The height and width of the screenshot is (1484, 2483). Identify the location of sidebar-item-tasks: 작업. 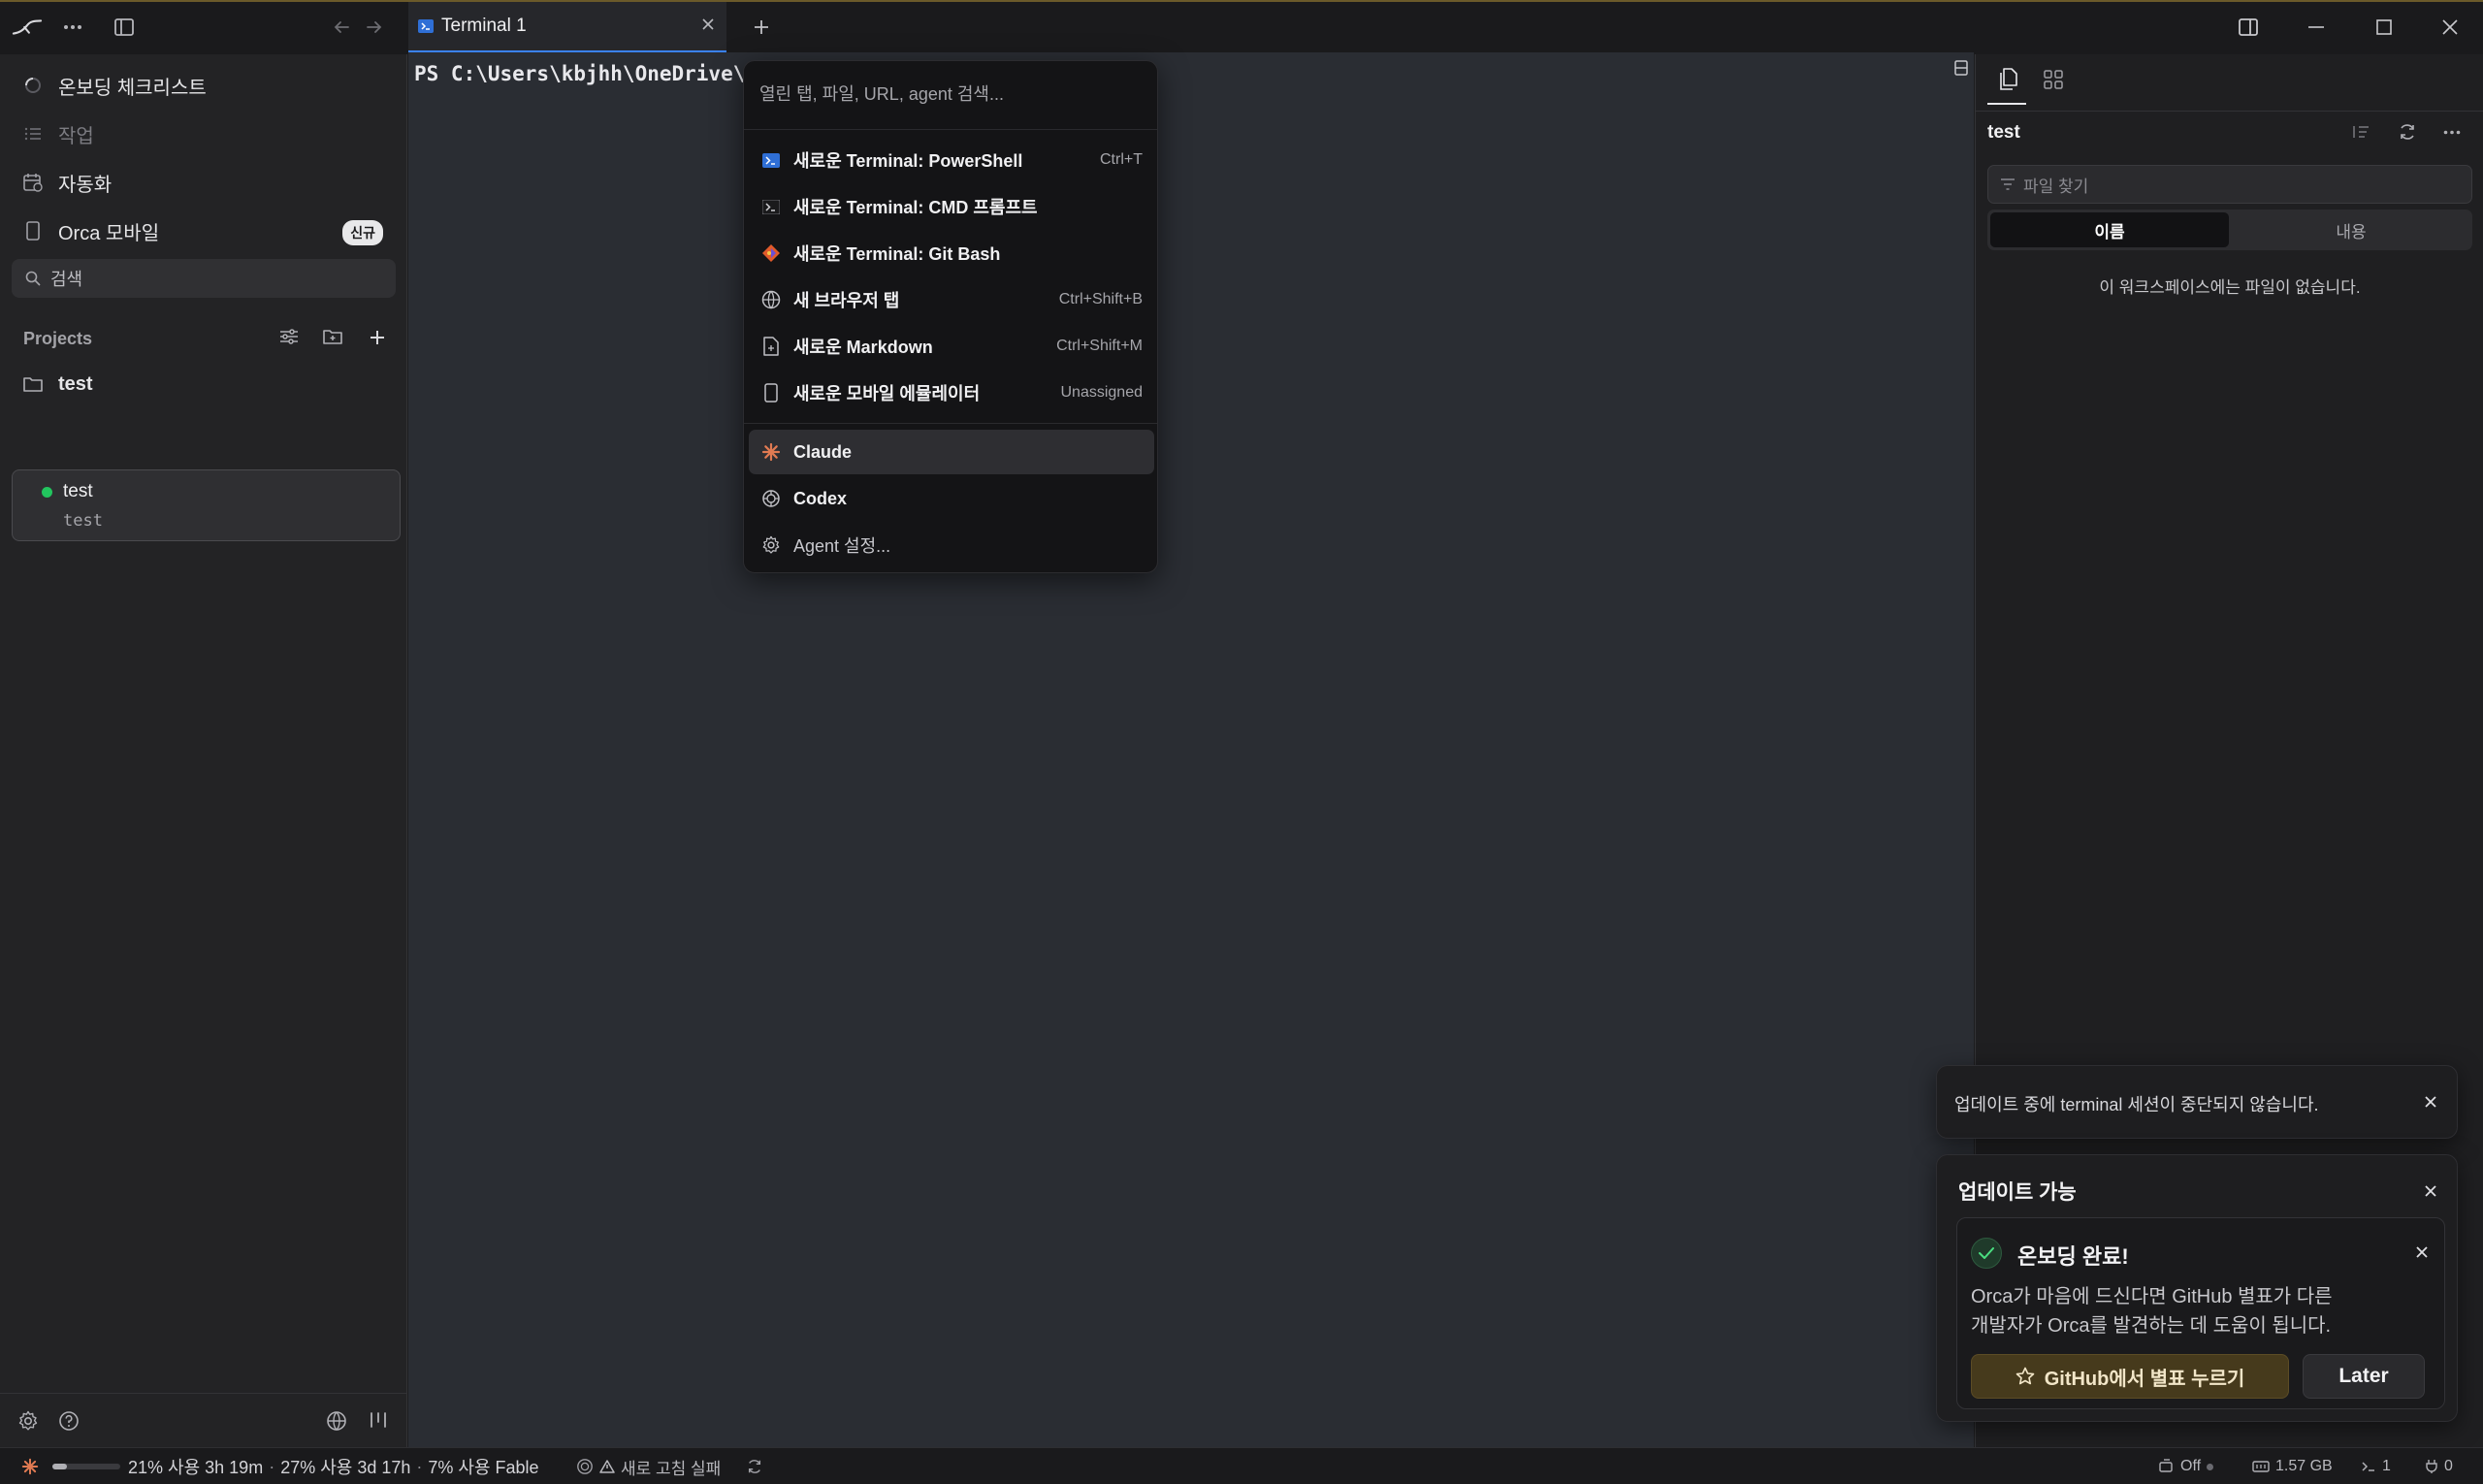
(58, 133).